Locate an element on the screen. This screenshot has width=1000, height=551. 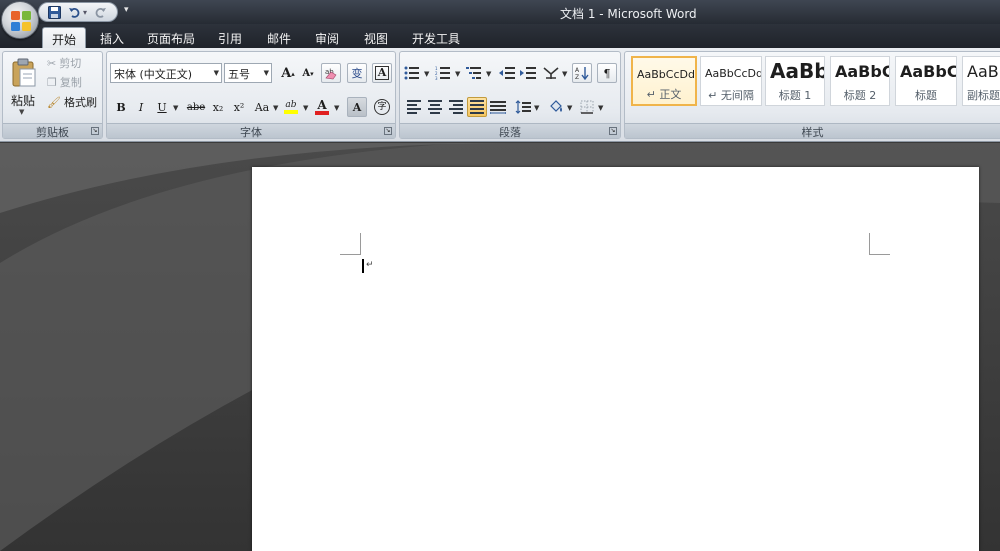
font-size-combo: 五号 ▼ is located at coordinates (248, 73).